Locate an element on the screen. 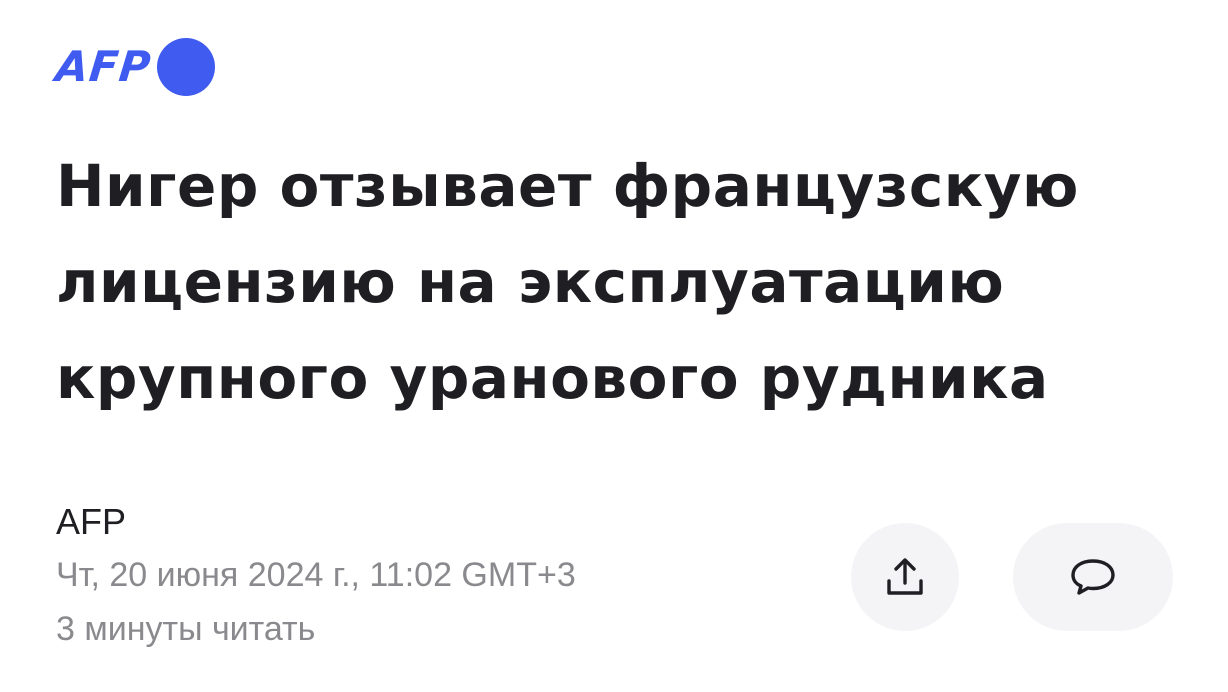 This screenshot has height=692, width=1228. article-date: Чт, 20 июня 2024 г., 11:02 GMT+3 is located at coordinates (316, 575).